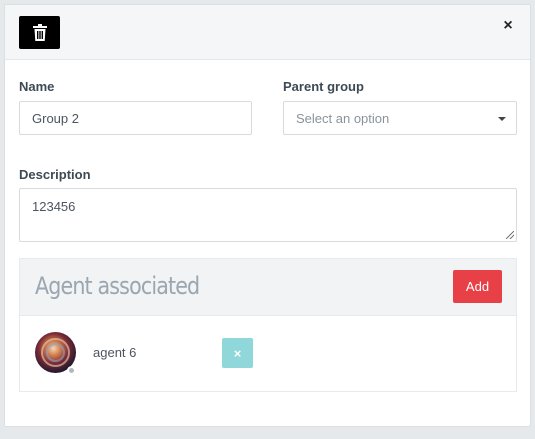  I want to click on add-agent-button: Add, so click(477, 286).